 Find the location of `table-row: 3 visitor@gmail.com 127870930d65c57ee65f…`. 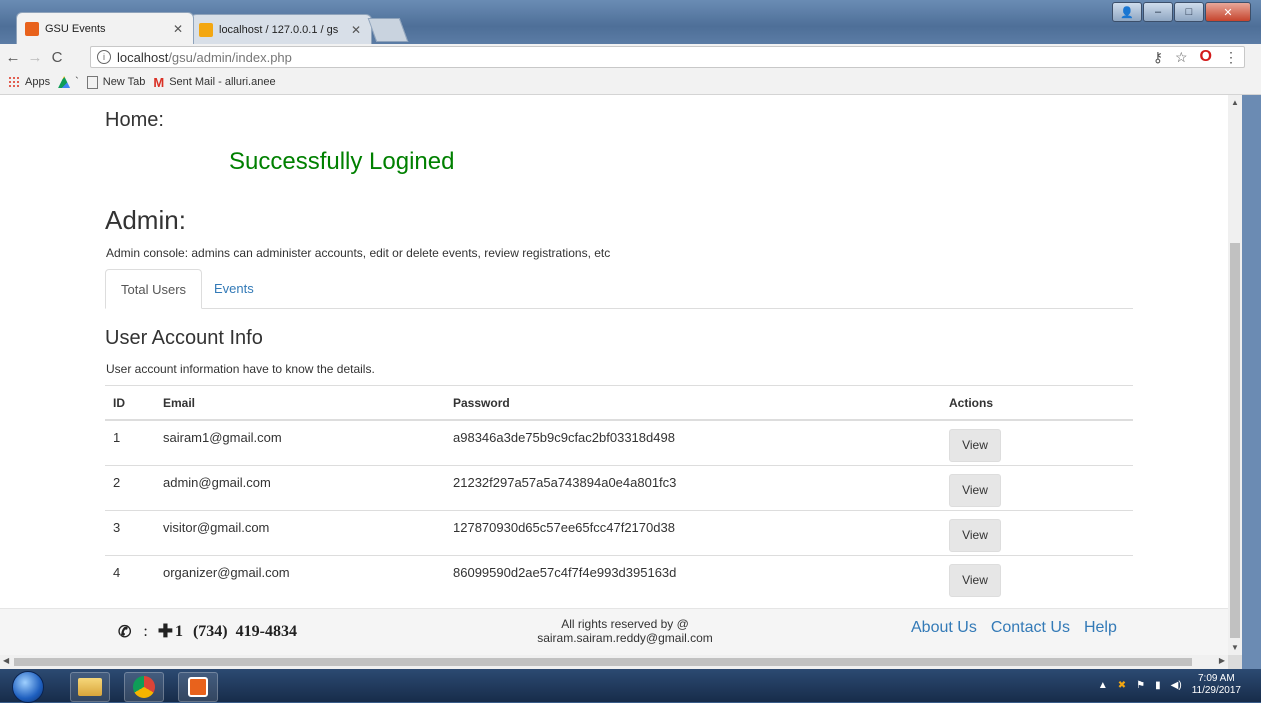

table-row: 3 visitor@gmail.com 127870930d65c57ee65f… is located at coordinates (619, 532).